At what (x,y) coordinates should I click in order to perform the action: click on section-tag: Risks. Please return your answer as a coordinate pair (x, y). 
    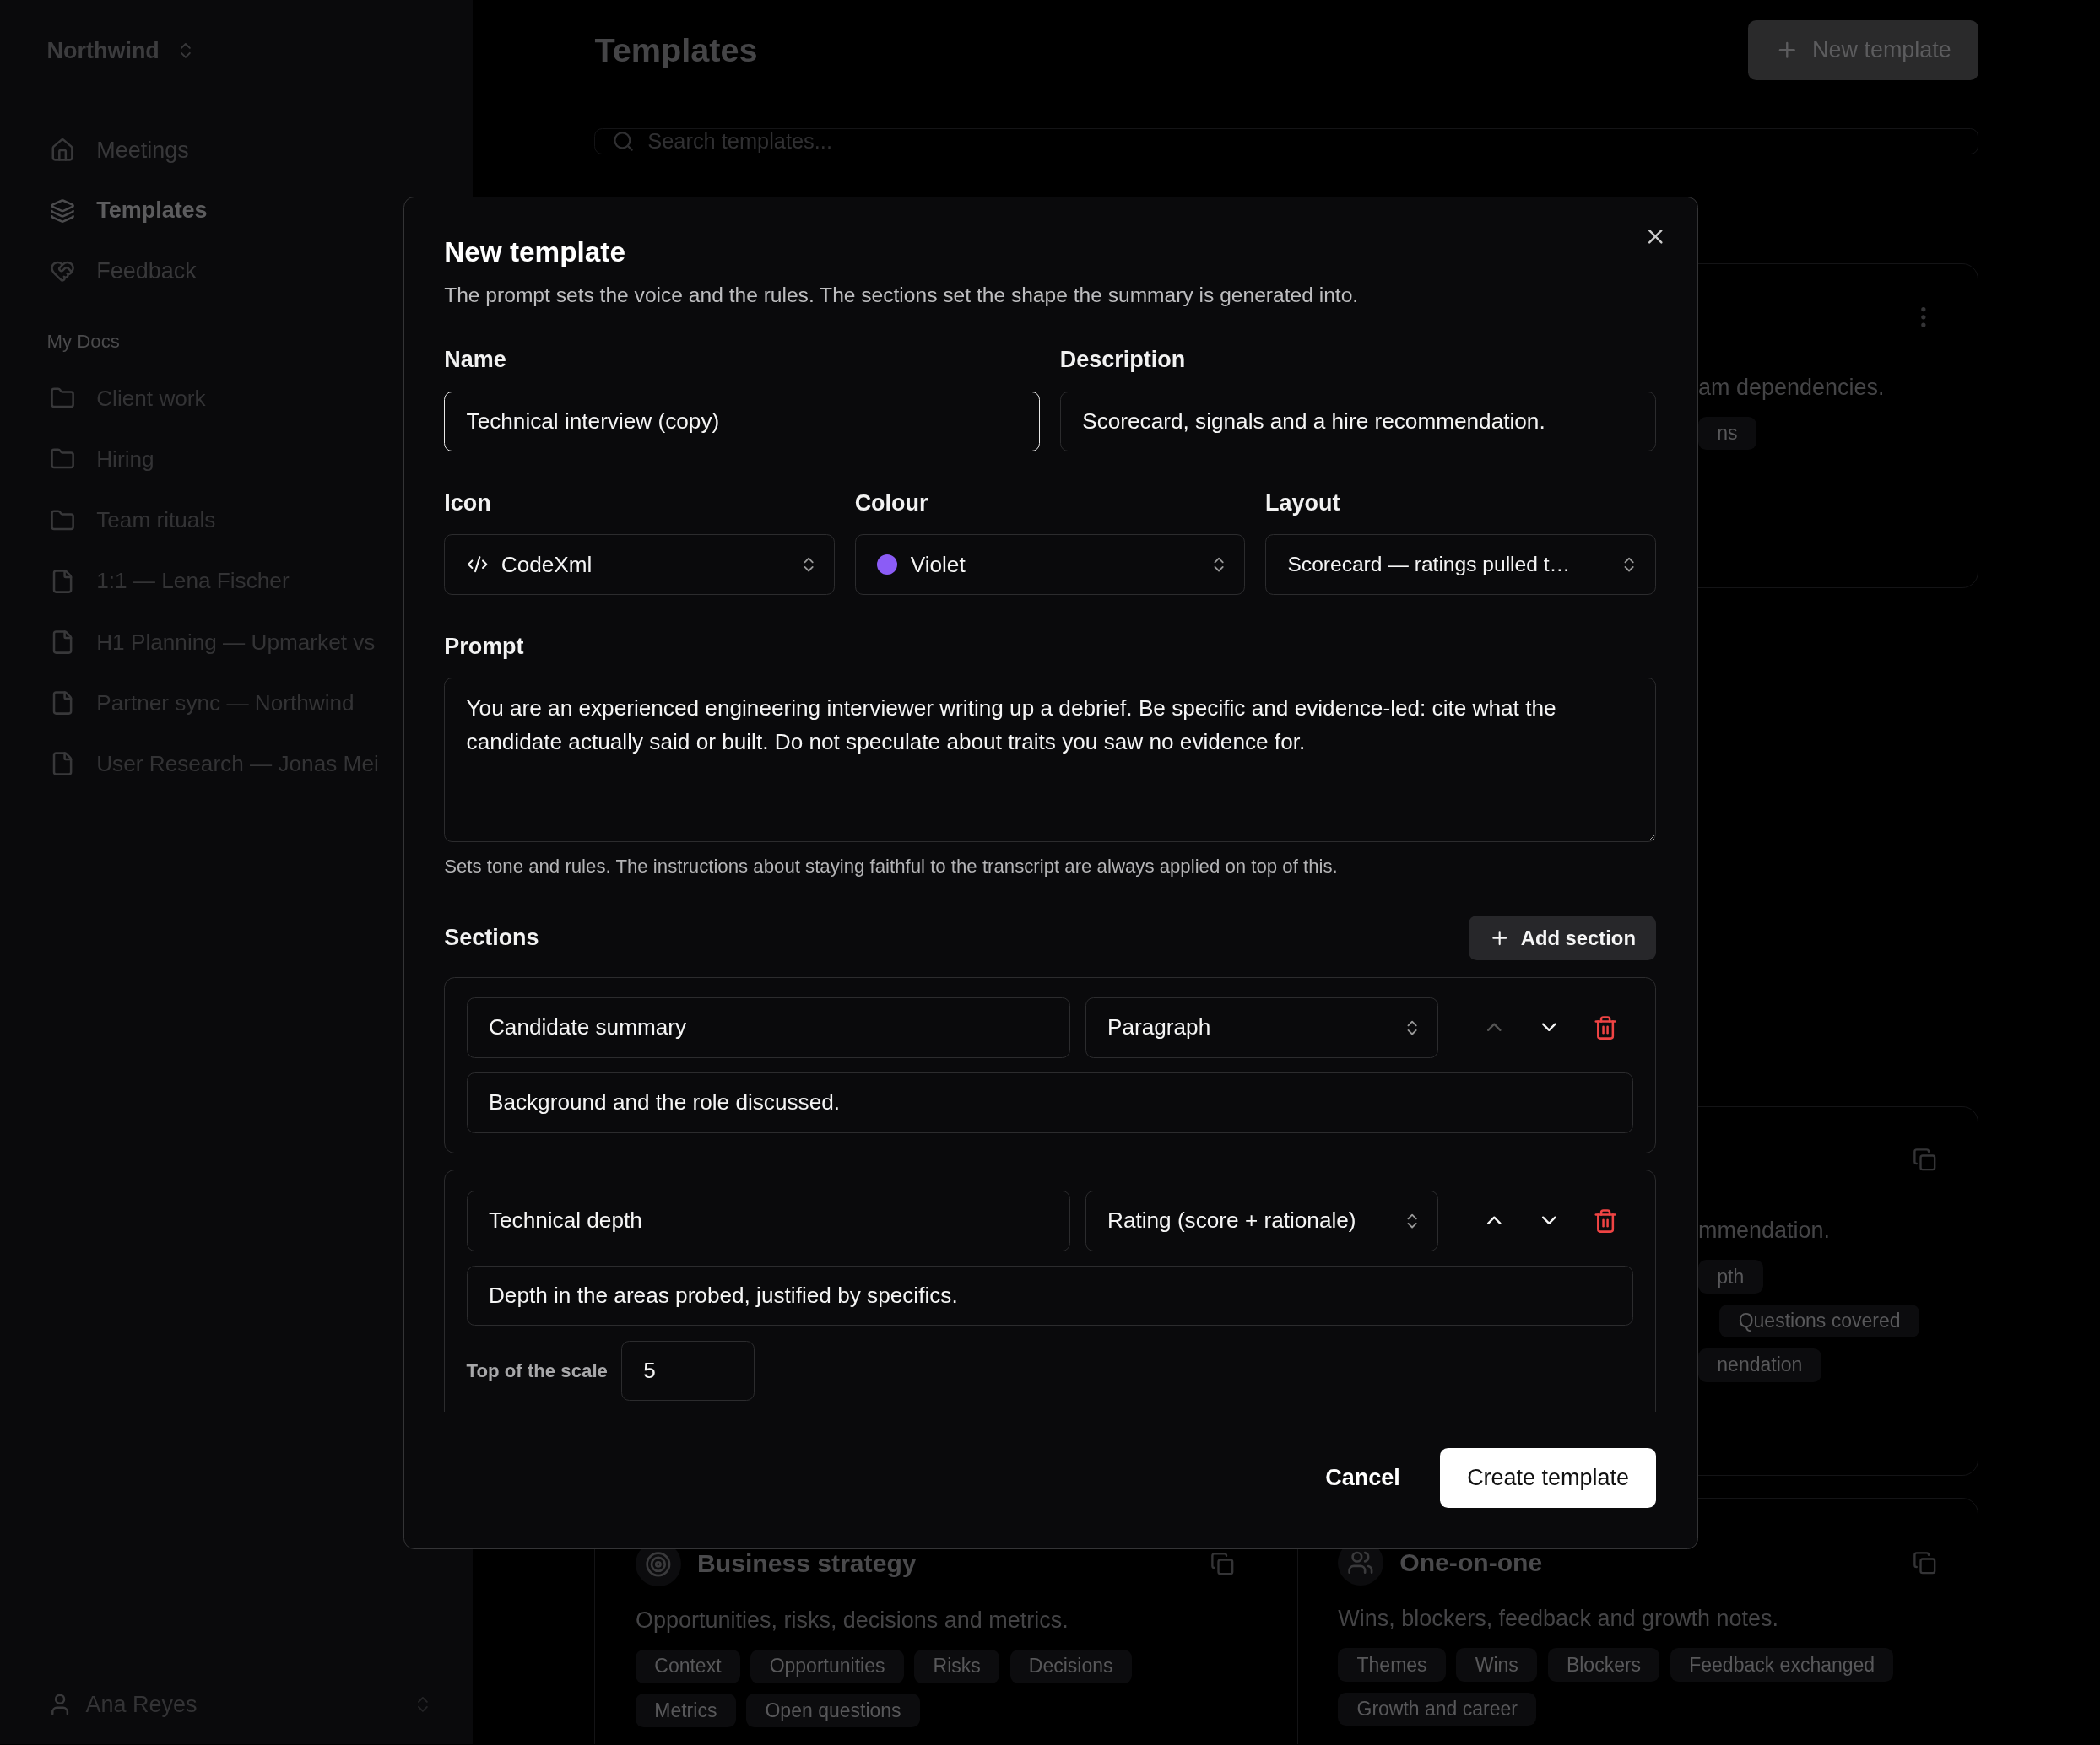
    Looking at the image, I should click on (956, 1666).